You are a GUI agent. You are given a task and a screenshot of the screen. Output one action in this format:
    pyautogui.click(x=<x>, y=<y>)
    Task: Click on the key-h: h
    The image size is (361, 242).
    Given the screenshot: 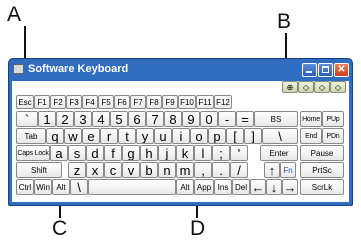 What is the action you would take?
    pyautogui.click(x=149, y=153)
    